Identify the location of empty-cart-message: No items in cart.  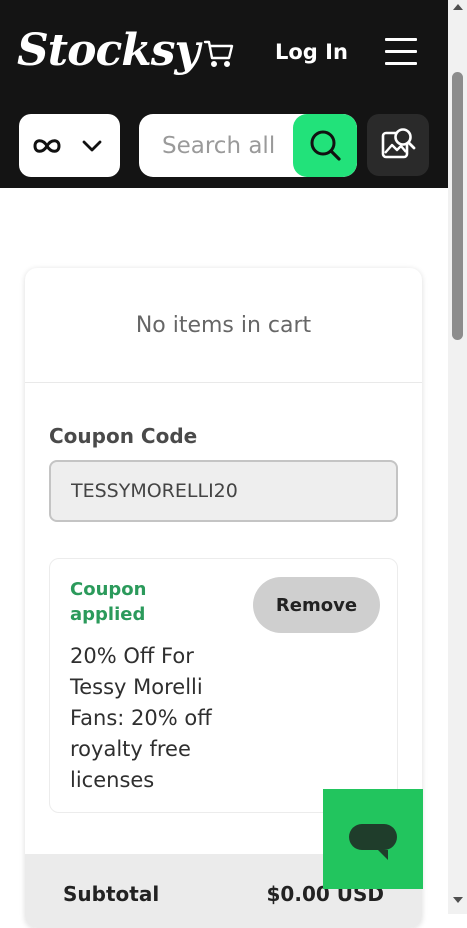
(223, 325).